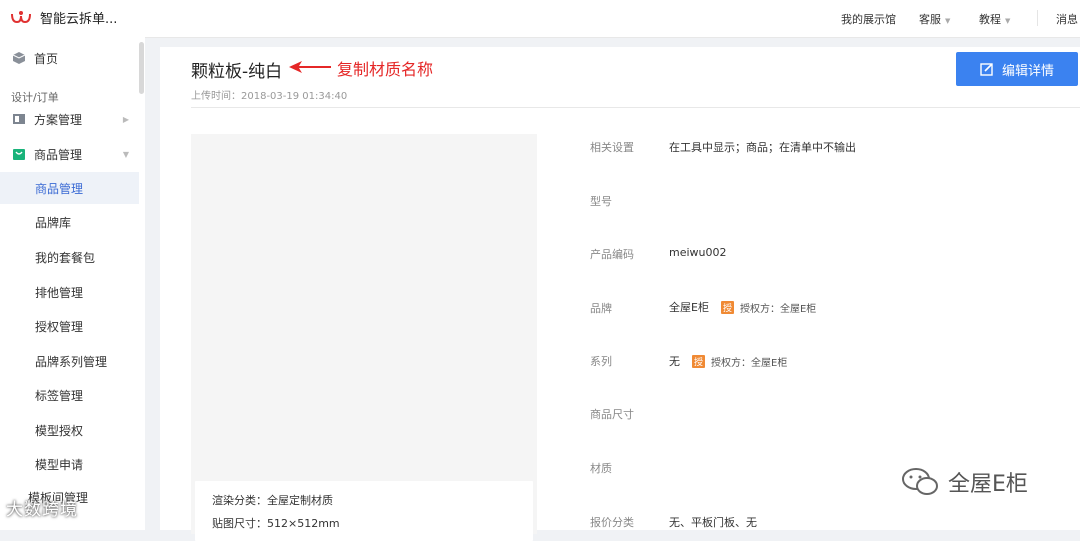 The image size is (1080, 541). Describe the element at coordinates (990, 19) in the screenshot. I see `top-link-label: 教程` at that location.